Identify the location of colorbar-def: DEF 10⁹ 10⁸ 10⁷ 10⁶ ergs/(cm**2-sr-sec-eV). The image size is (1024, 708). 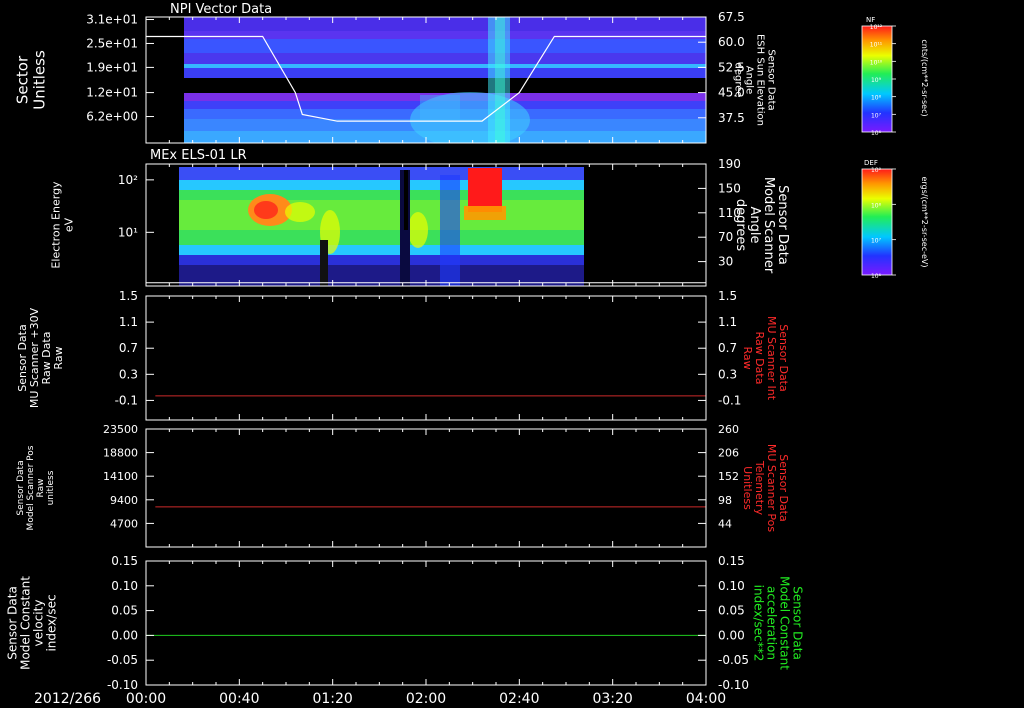
(895, 219).